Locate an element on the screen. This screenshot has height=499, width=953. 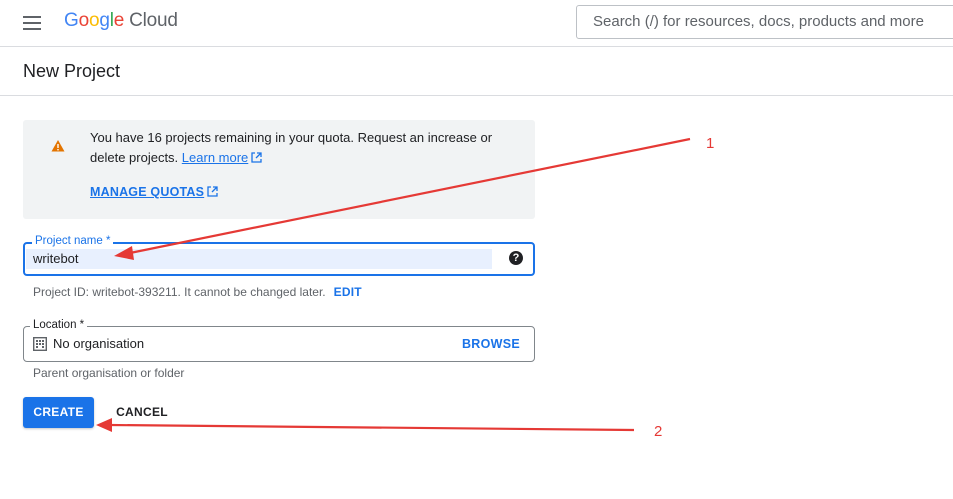
location-label: Location * is located at coordinates (59, 325).